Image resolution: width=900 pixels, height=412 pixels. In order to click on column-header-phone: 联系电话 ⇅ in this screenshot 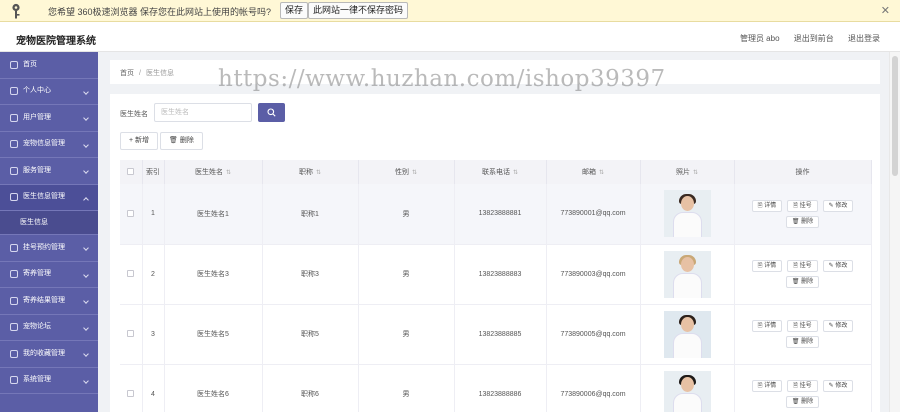, I will do `click(500, 172)`.